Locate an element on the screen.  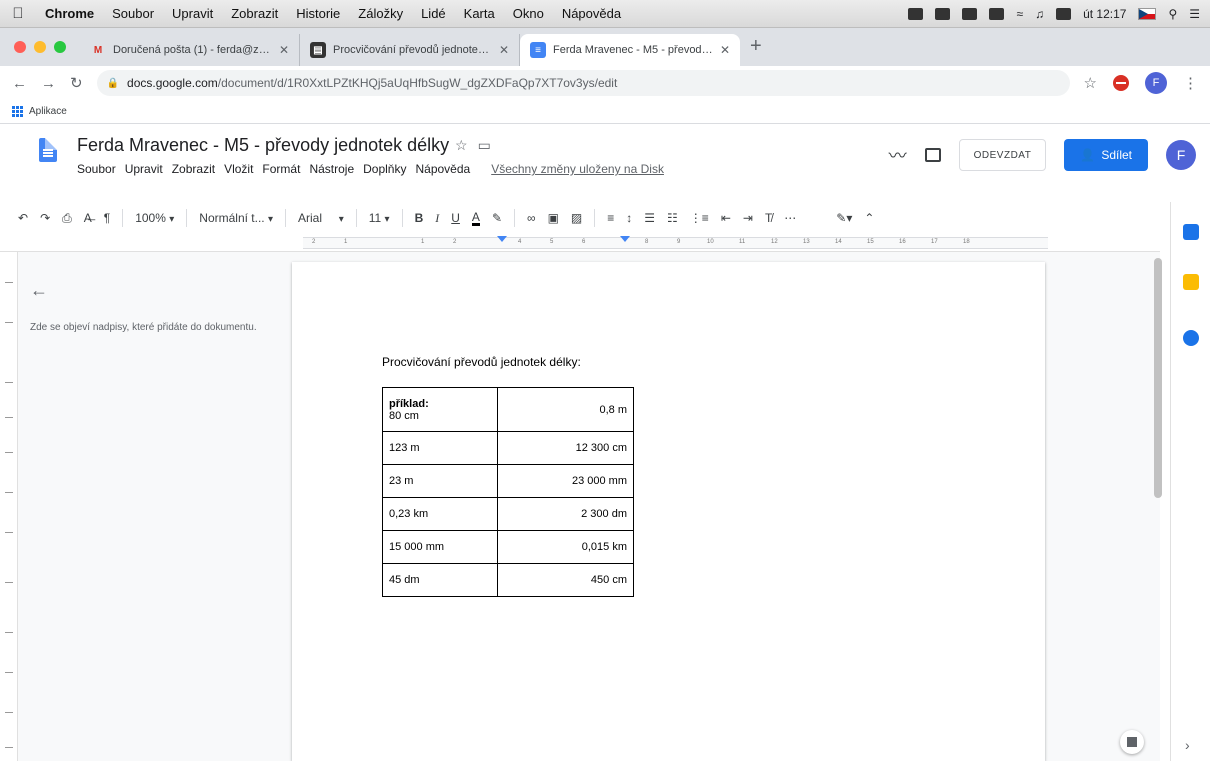
clock: út 12:17 is located at coordinates (1104, 14).